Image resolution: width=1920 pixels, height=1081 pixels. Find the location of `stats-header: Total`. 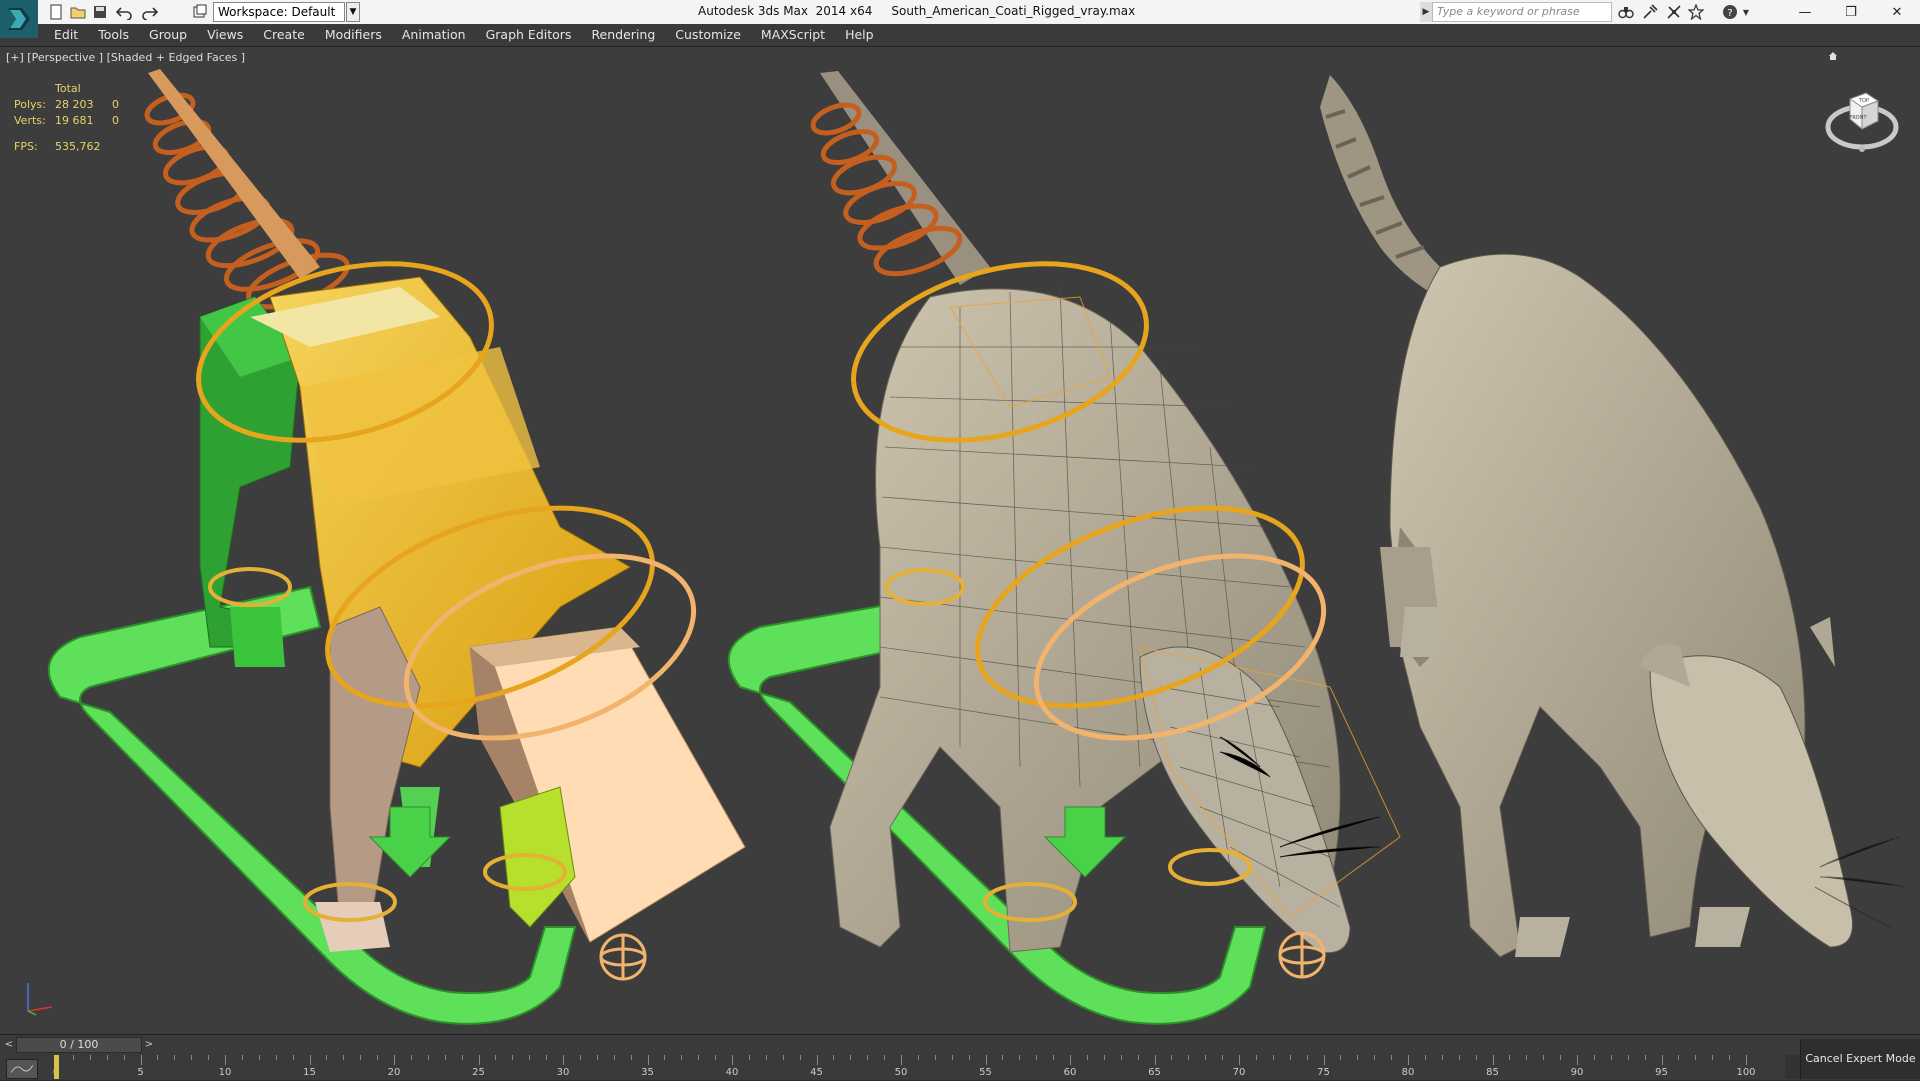

stats-header: Total is located at coordinates (68, 88).